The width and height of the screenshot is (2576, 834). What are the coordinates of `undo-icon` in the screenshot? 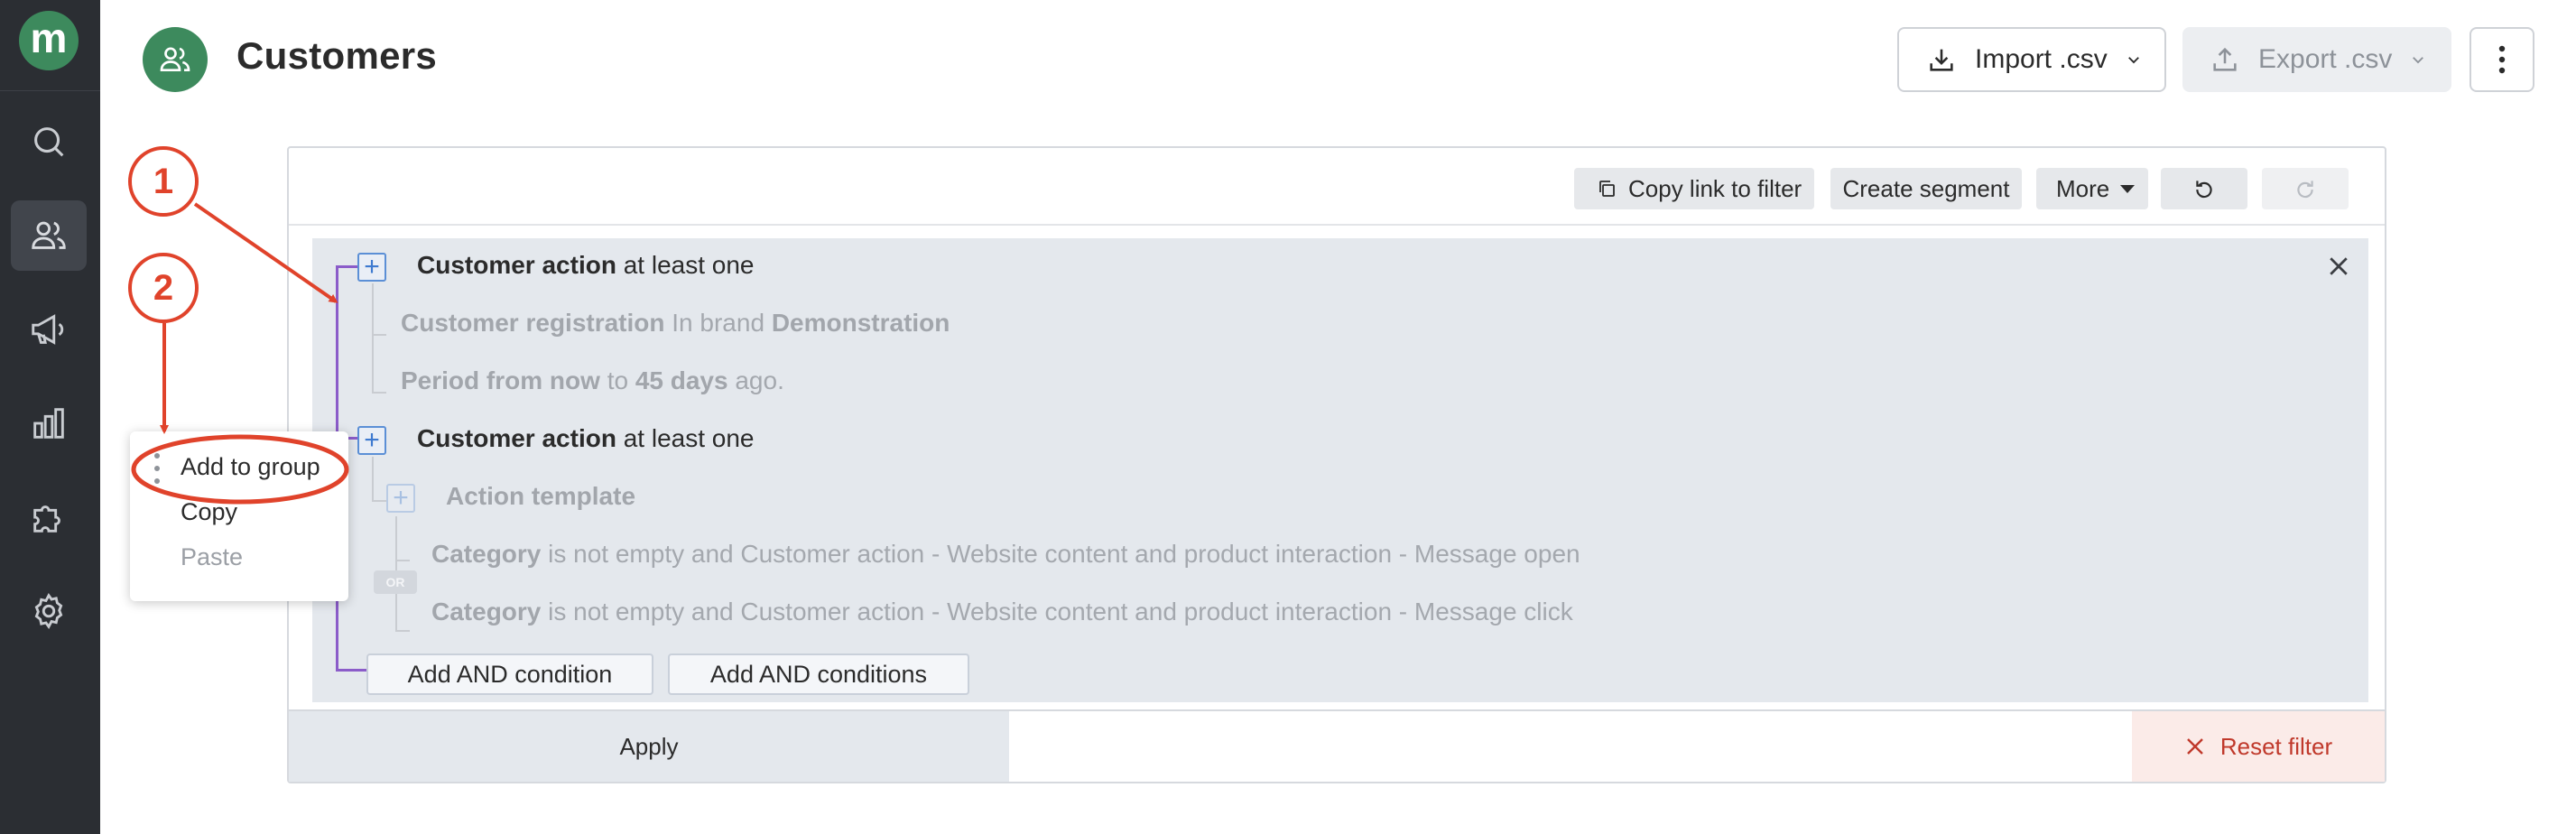 It's located at (2204, 190).